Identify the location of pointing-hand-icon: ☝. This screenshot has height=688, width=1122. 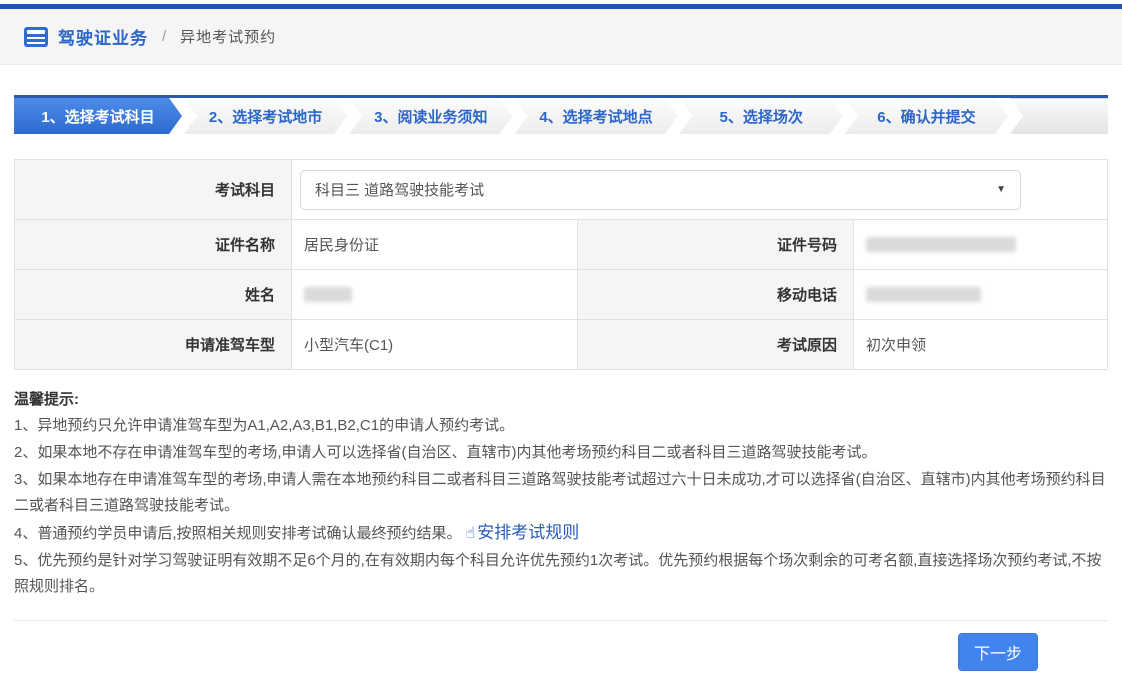
(470, 533).